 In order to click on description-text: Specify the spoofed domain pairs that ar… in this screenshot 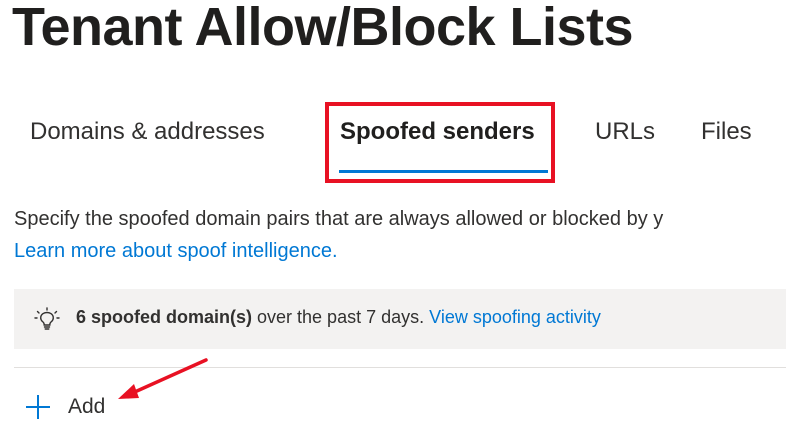, I will do `click(339, 219)`.